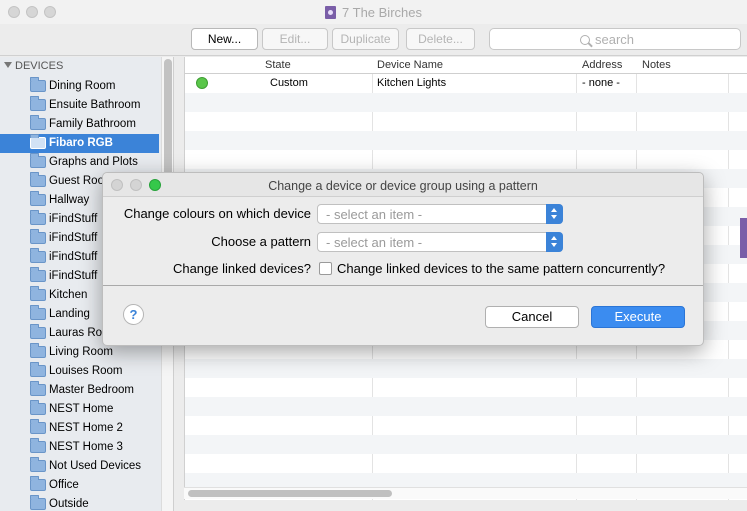 The image size is (747, 511). What do you see at coordinates (743, 238) in the screenshot?
I see `background-window-edge` at bounding box center [743, 238].